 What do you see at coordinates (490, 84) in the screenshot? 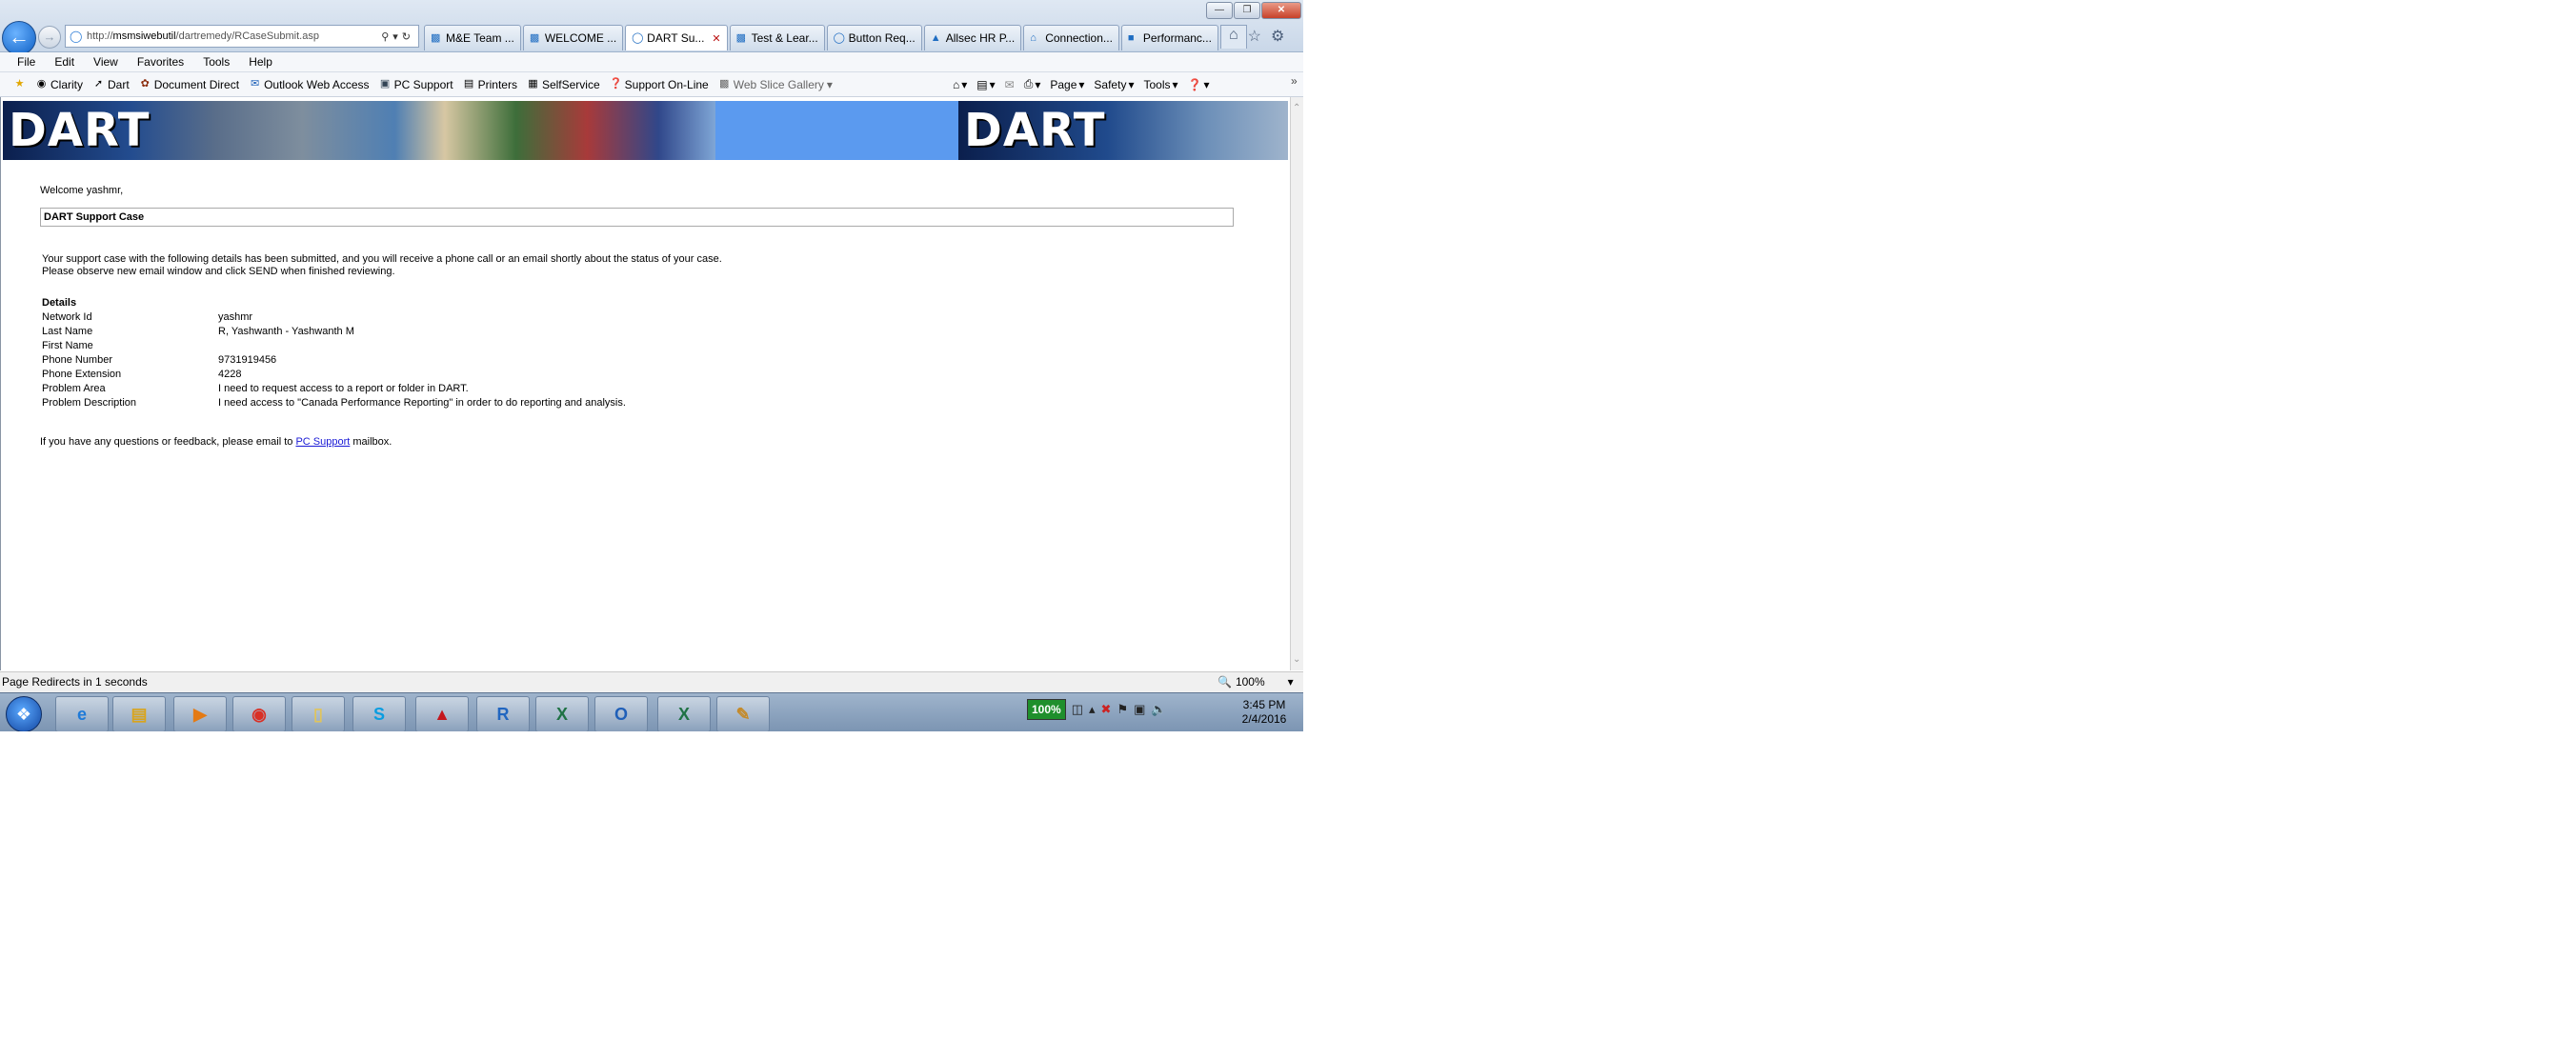
I see `fav-printers: ▤ Printers` at bounding box center [490, 84].